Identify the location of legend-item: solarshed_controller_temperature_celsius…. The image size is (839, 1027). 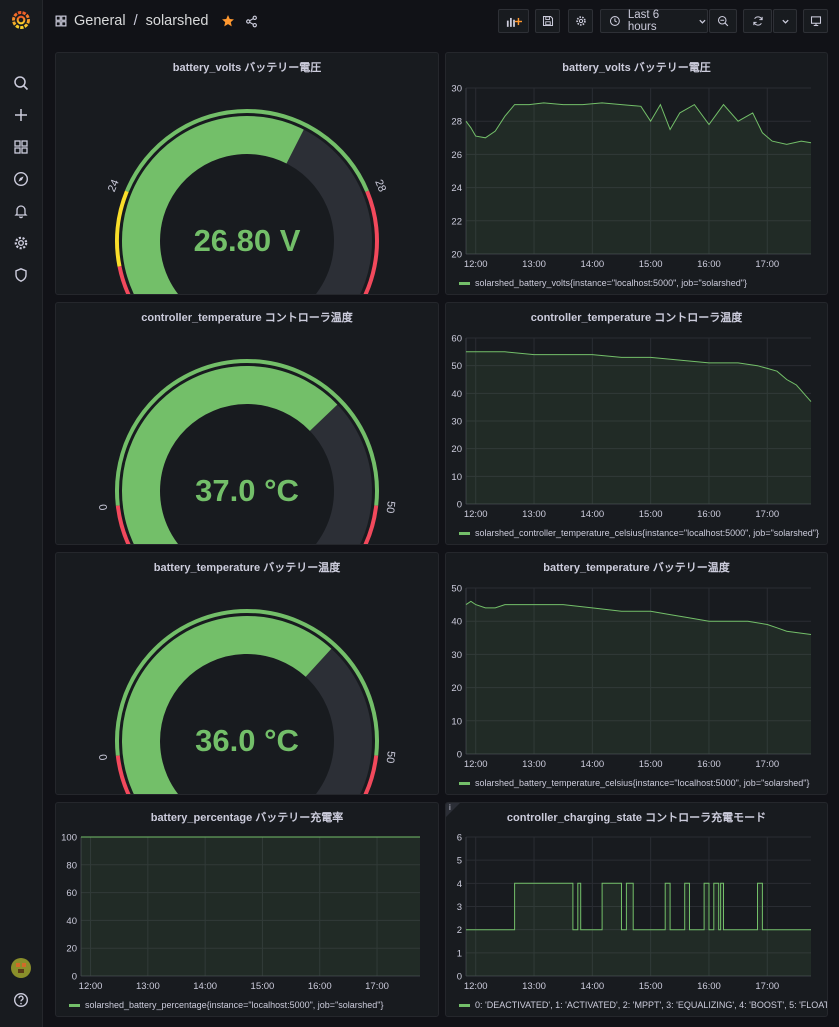
(639, 533).